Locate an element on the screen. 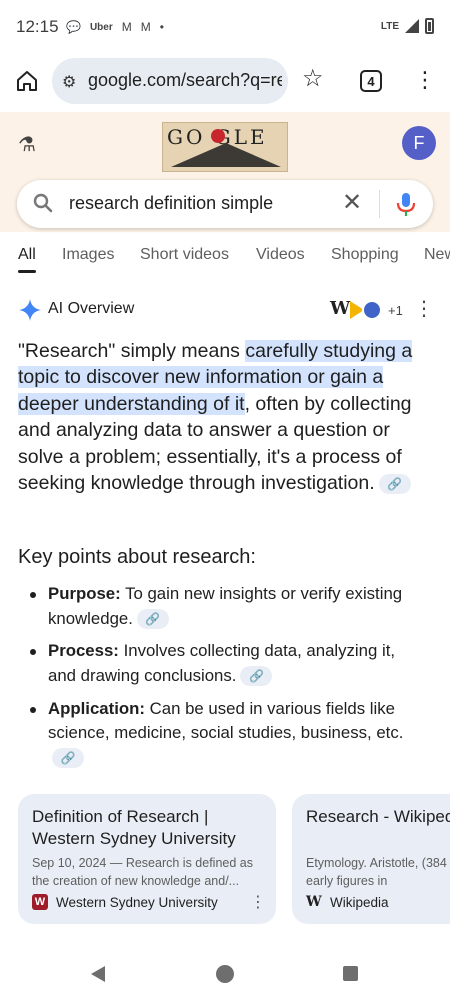  search-divider is located at coordinates (379, 204).